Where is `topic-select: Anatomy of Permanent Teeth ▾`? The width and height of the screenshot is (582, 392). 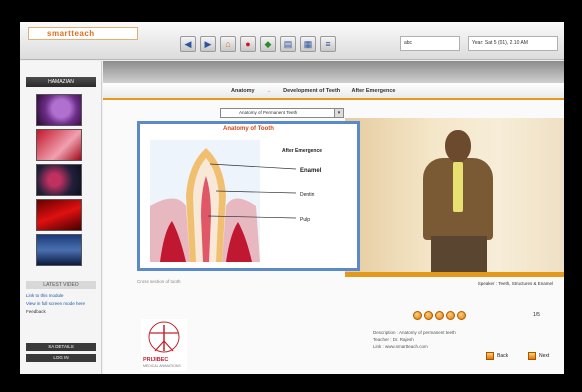 topic-select: Anatomy of Permanent Teeth ▾ is located at coordinates (282, 113).